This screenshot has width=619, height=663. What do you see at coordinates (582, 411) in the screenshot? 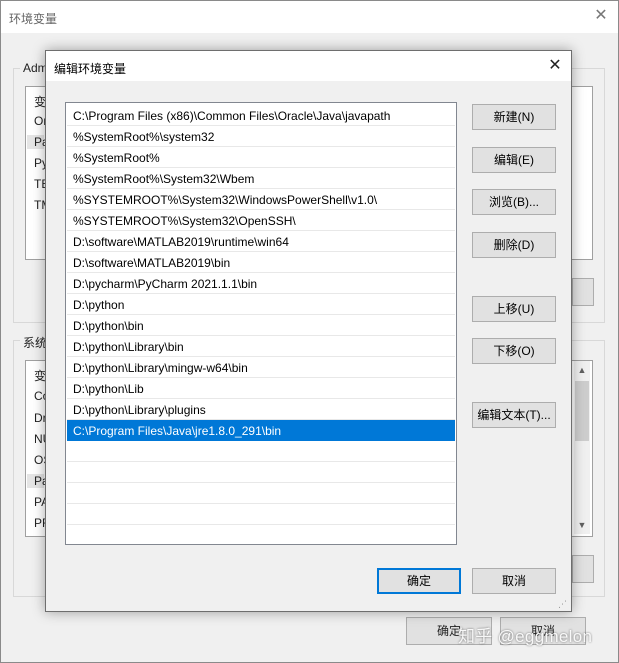
I see `scrollbar-thumb` at bounding box center [582, 411].